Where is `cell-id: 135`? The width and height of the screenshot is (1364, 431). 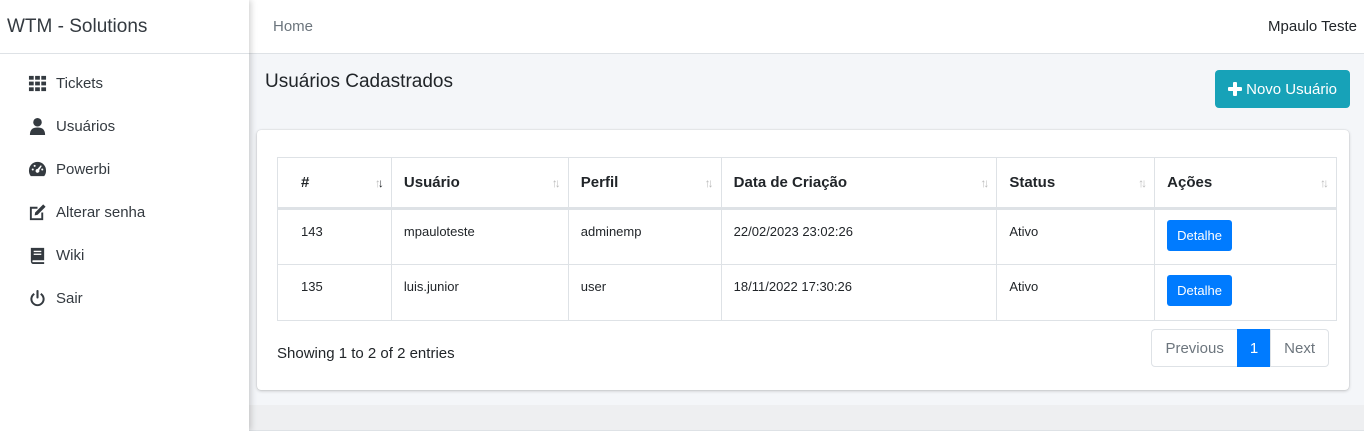 cell-id: 135 is located at coordinates (334, 292).